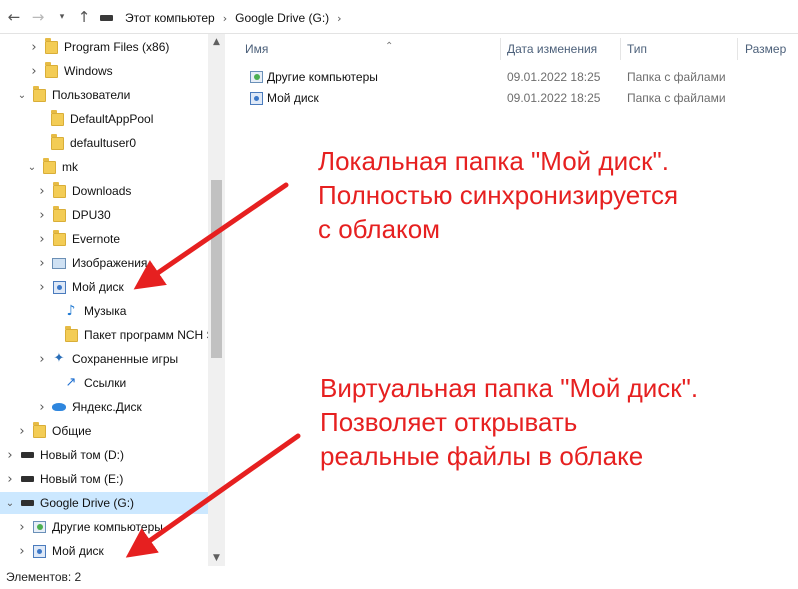 The height and width of the screenshot is (589, 798). I want to click on tree-item: › Новый том (E:), so click(104, 479).